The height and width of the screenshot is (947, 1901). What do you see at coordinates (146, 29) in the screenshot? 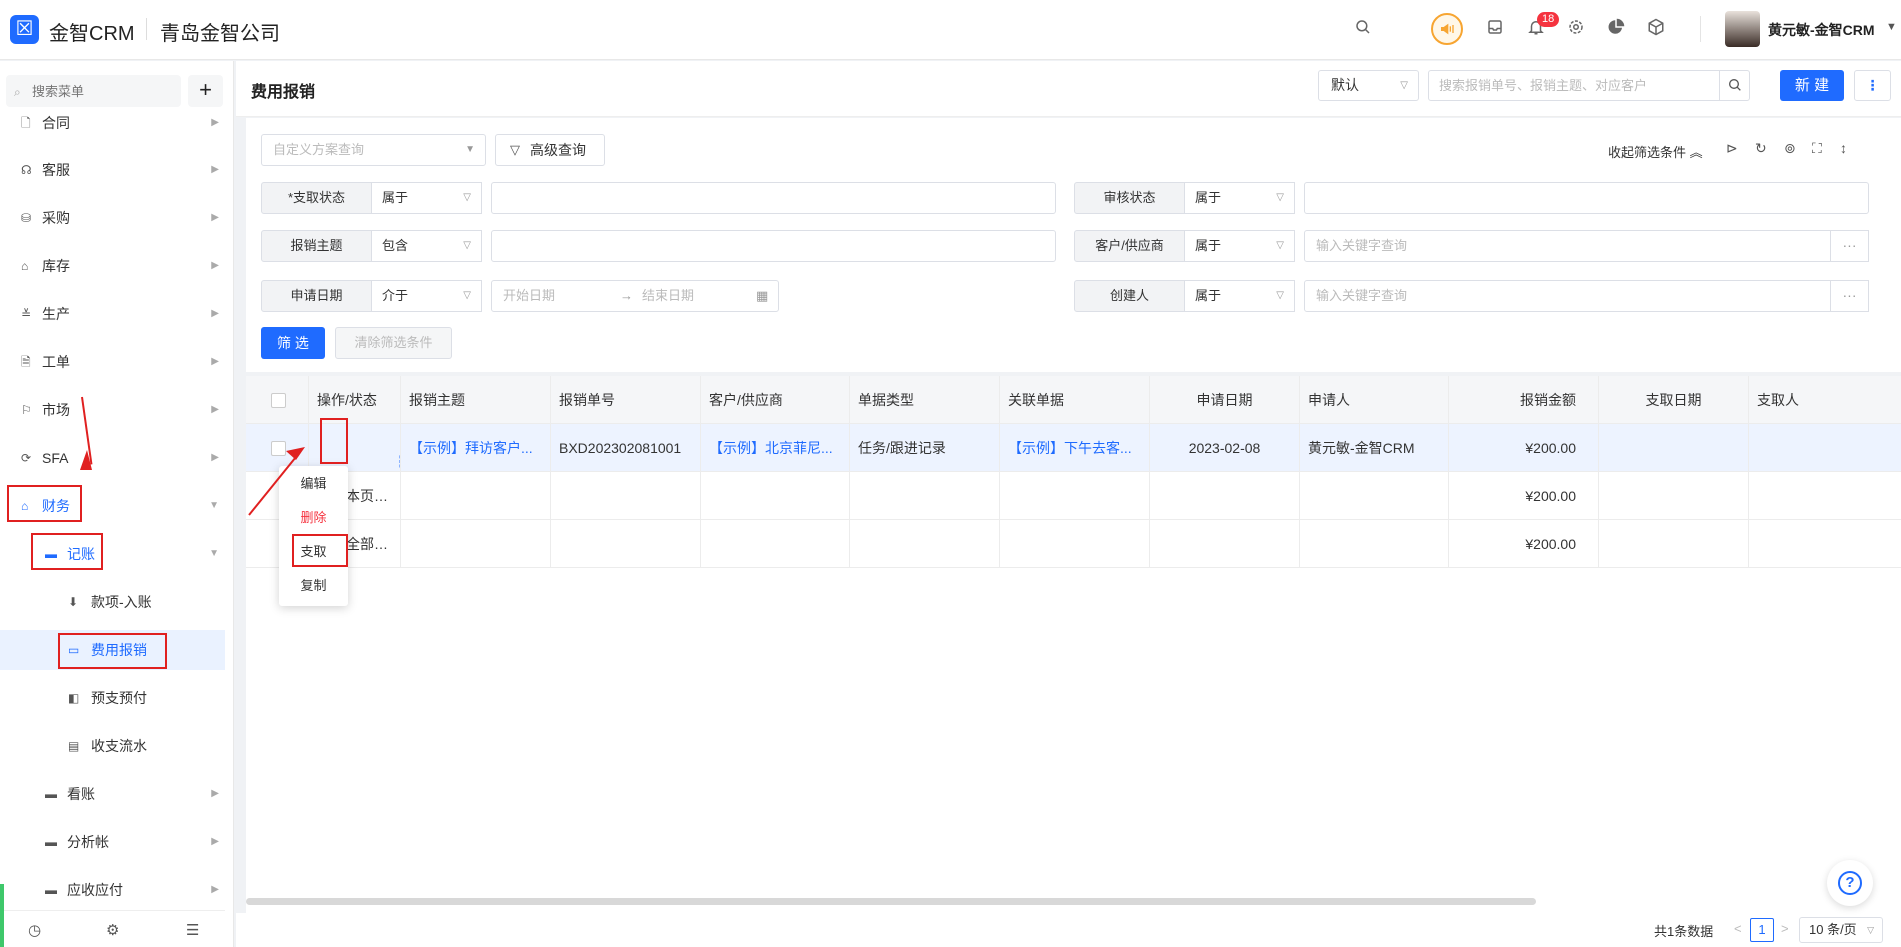
I see `brand-divider` at bounding box center [146, 29].